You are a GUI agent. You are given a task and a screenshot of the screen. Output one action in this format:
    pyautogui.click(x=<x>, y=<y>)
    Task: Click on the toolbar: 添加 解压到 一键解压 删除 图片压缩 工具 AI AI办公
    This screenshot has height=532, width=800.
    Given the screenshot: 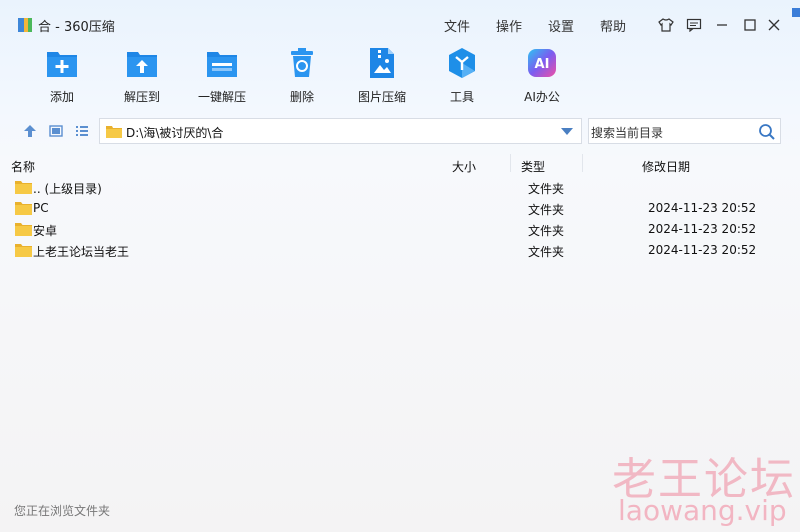 What is the action you would take?
    pyautogui.click(x=400, y=78)
    